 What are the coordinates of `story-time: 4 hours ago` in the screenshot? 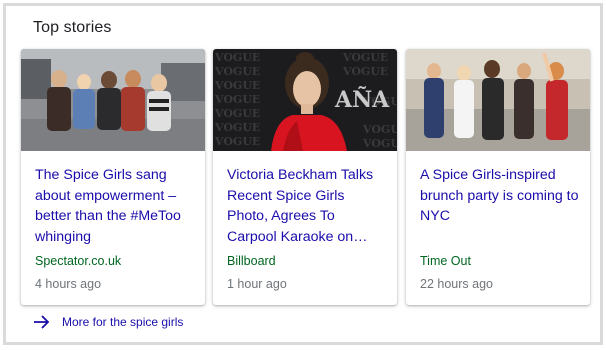 It's located at (68, 284).